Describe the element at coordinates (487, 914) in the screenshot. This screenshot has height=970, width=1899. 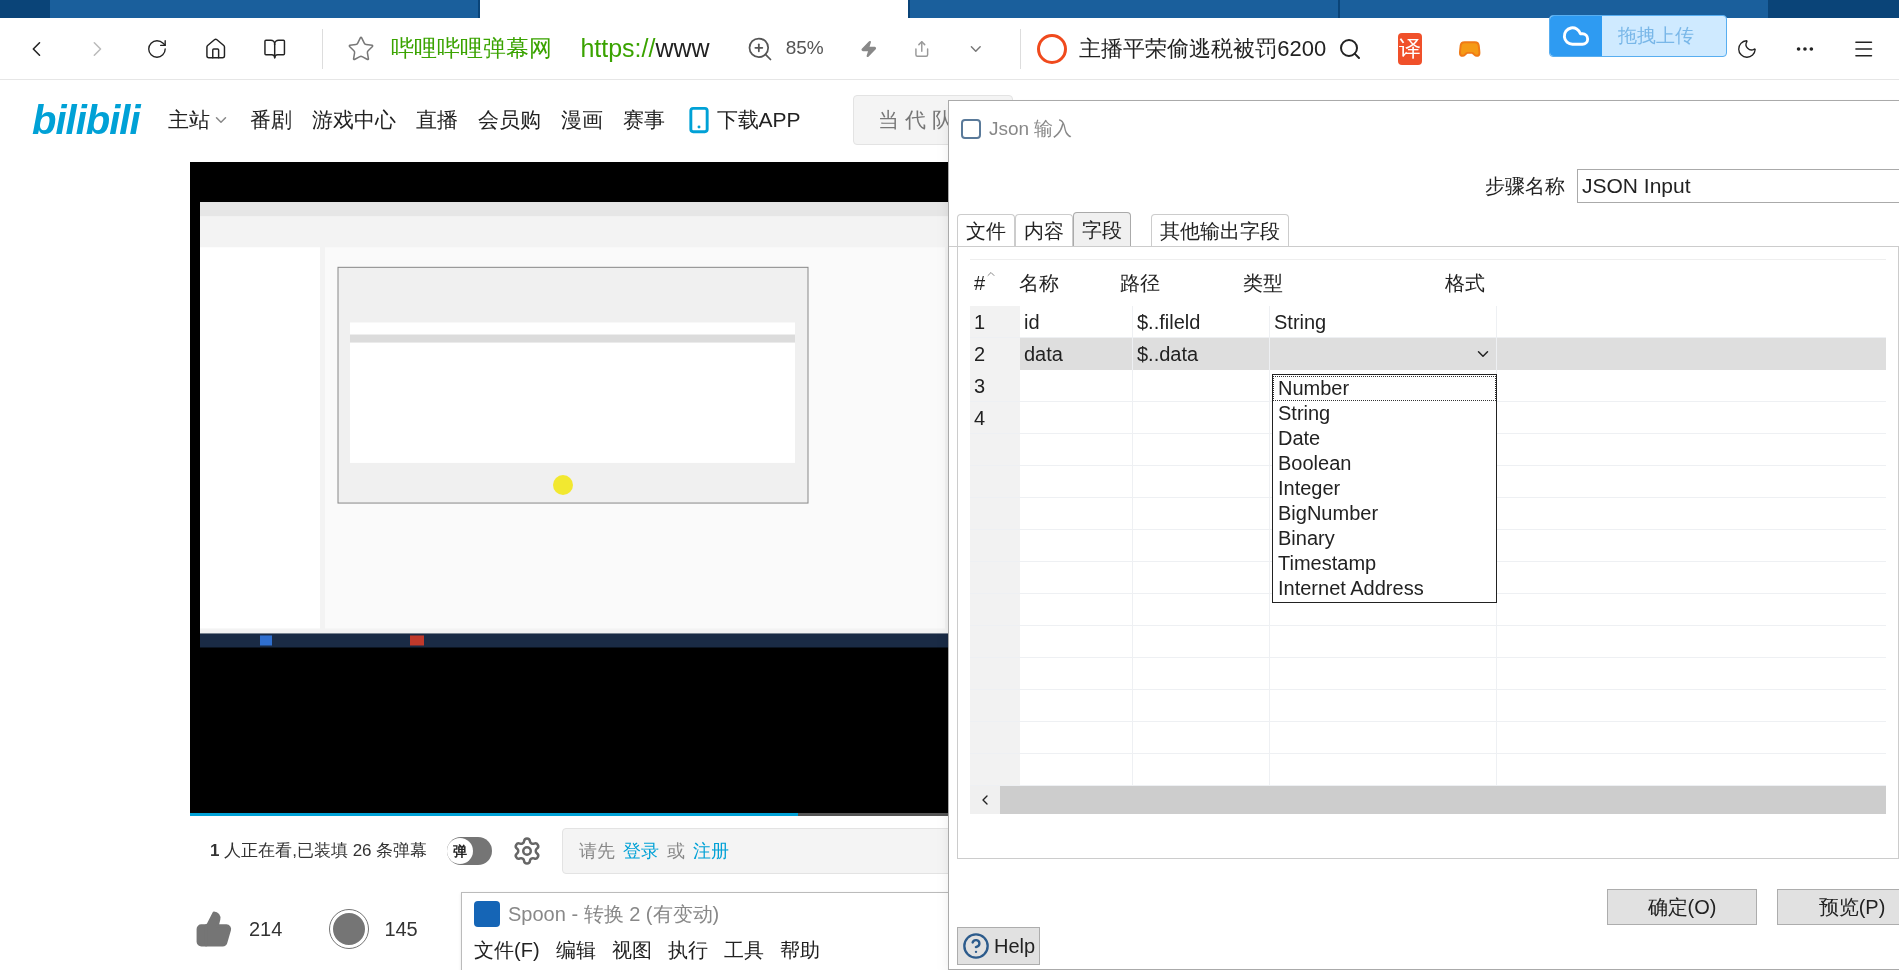
I see `app-icon` at that location.